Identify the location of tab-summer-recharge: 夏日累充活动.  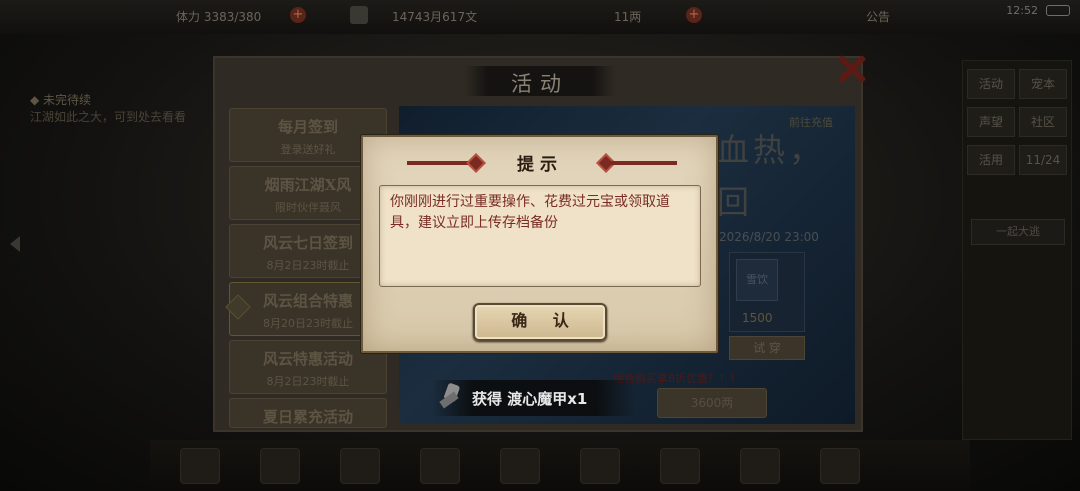
(308, 413).